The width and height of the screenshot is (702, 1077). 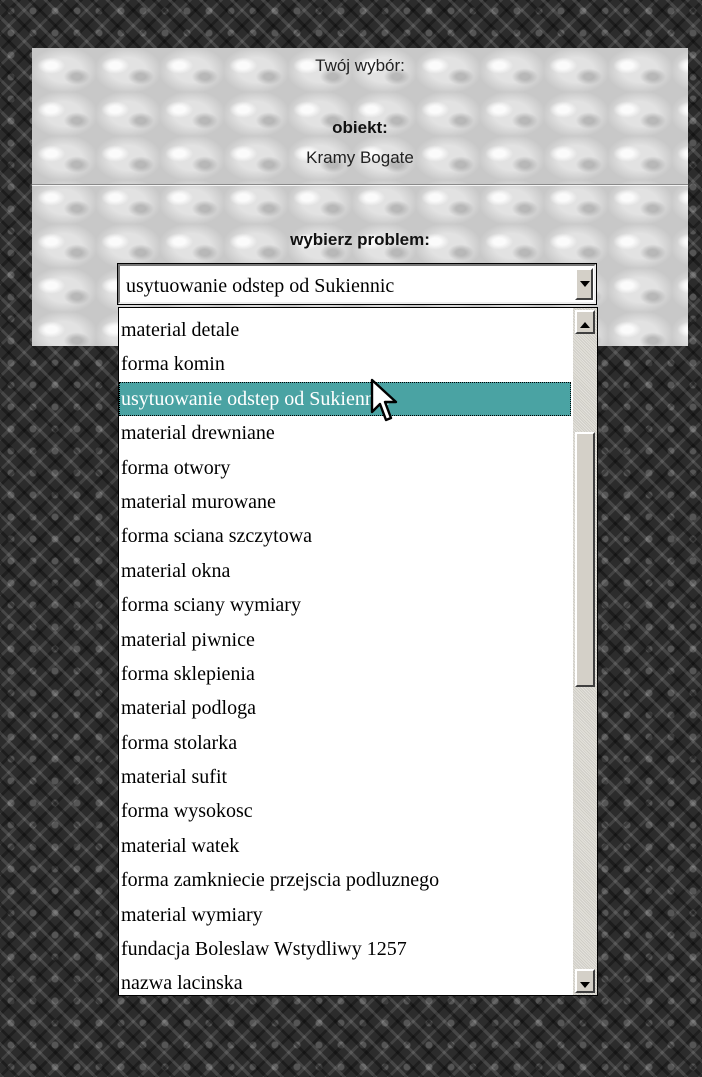 I want to click on scroll-down-button, so click(x=585, y=981).